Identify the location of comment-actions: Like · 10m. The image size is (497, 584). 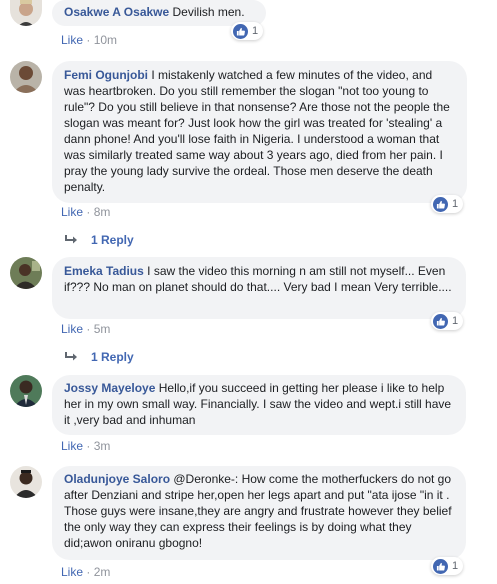
(89, 40).